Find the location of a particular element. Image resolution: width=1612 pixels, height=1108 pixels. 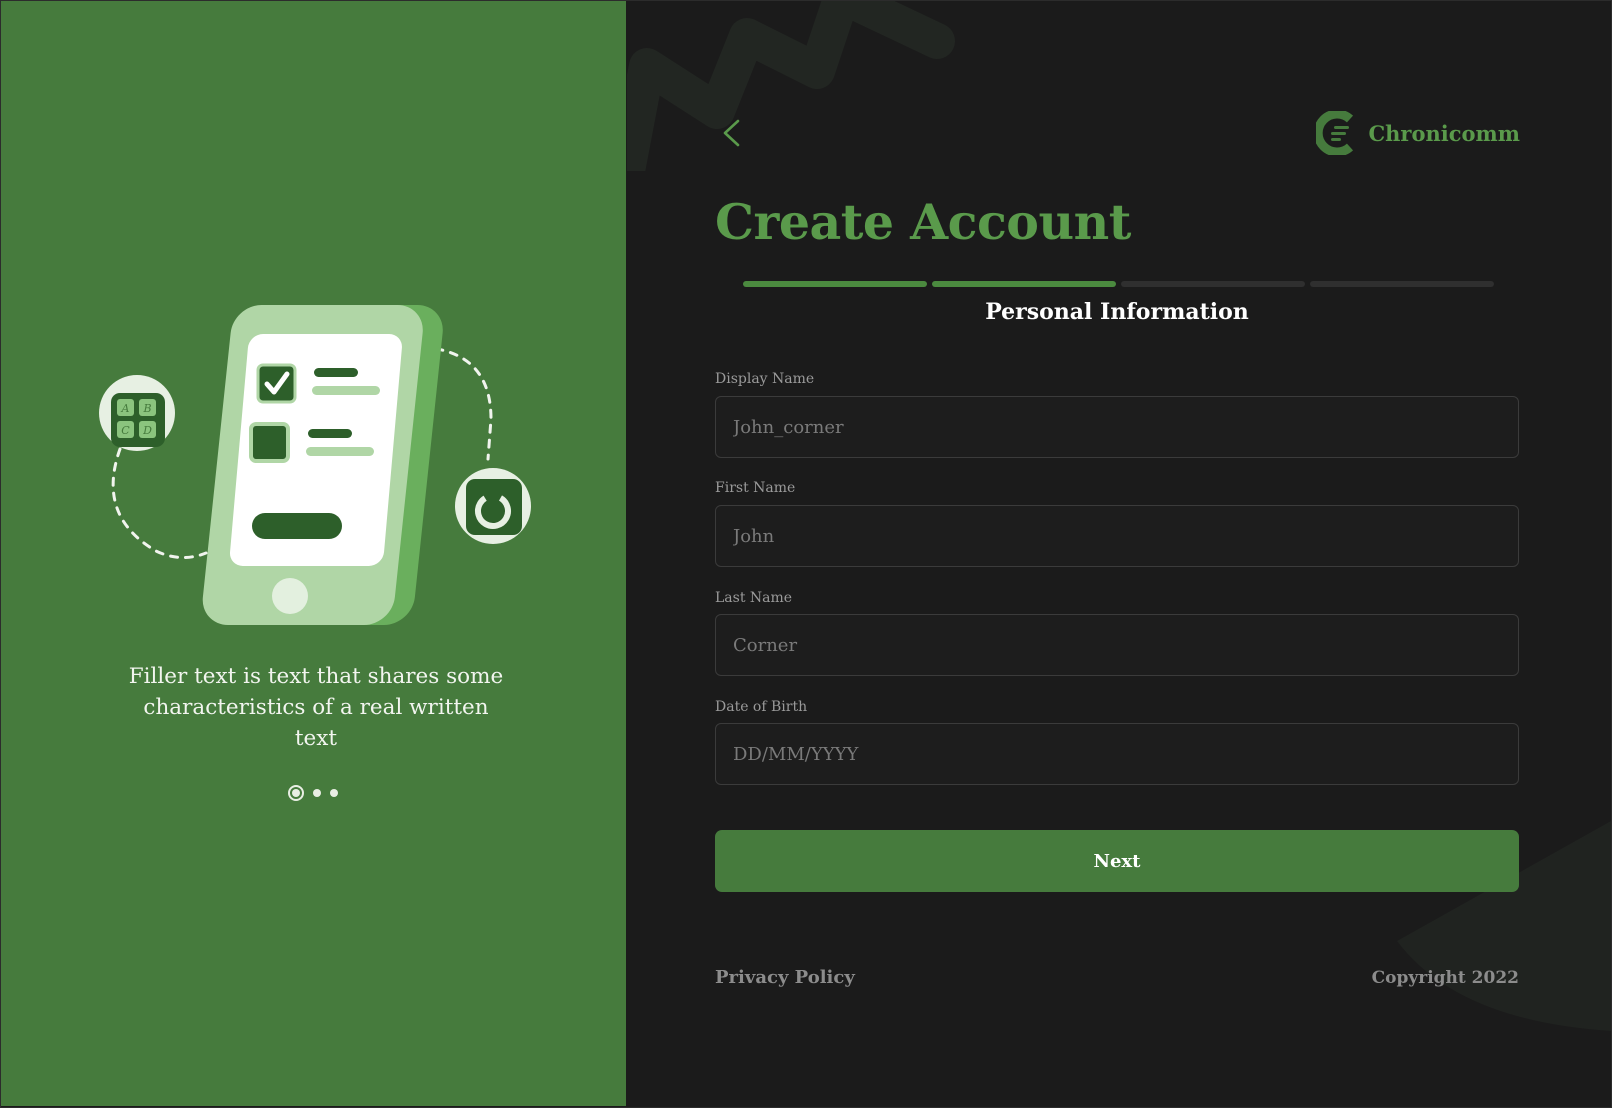

first-name-input is located at coordinates (1117, 536).